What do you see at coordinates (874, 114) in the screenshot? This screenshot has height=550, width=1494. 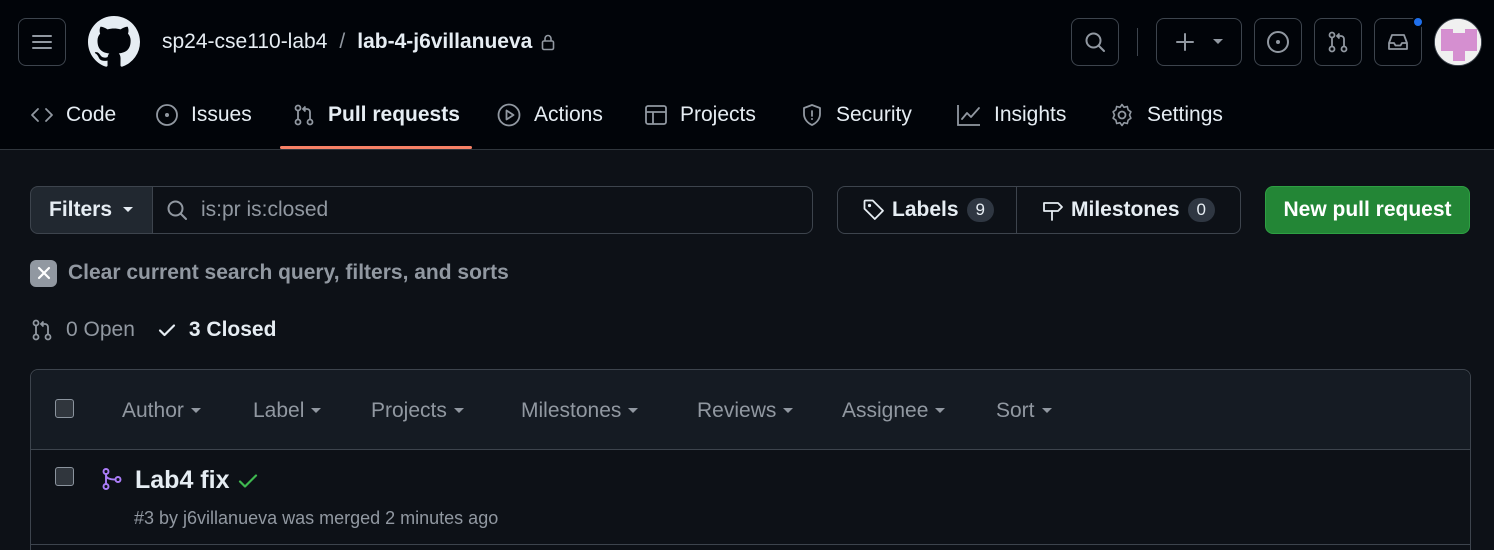 I see `tab-label: Security` at bounding box center [874, 114].